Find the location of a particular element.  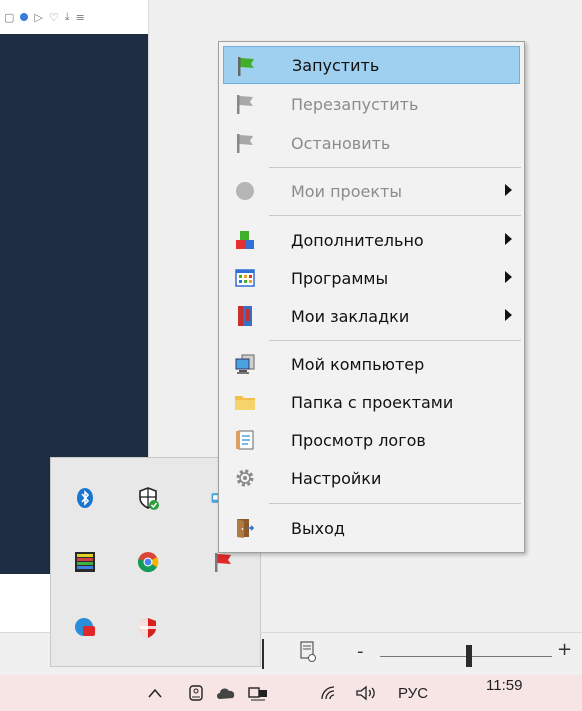

gear-icon is located at coordinates (245, 478).